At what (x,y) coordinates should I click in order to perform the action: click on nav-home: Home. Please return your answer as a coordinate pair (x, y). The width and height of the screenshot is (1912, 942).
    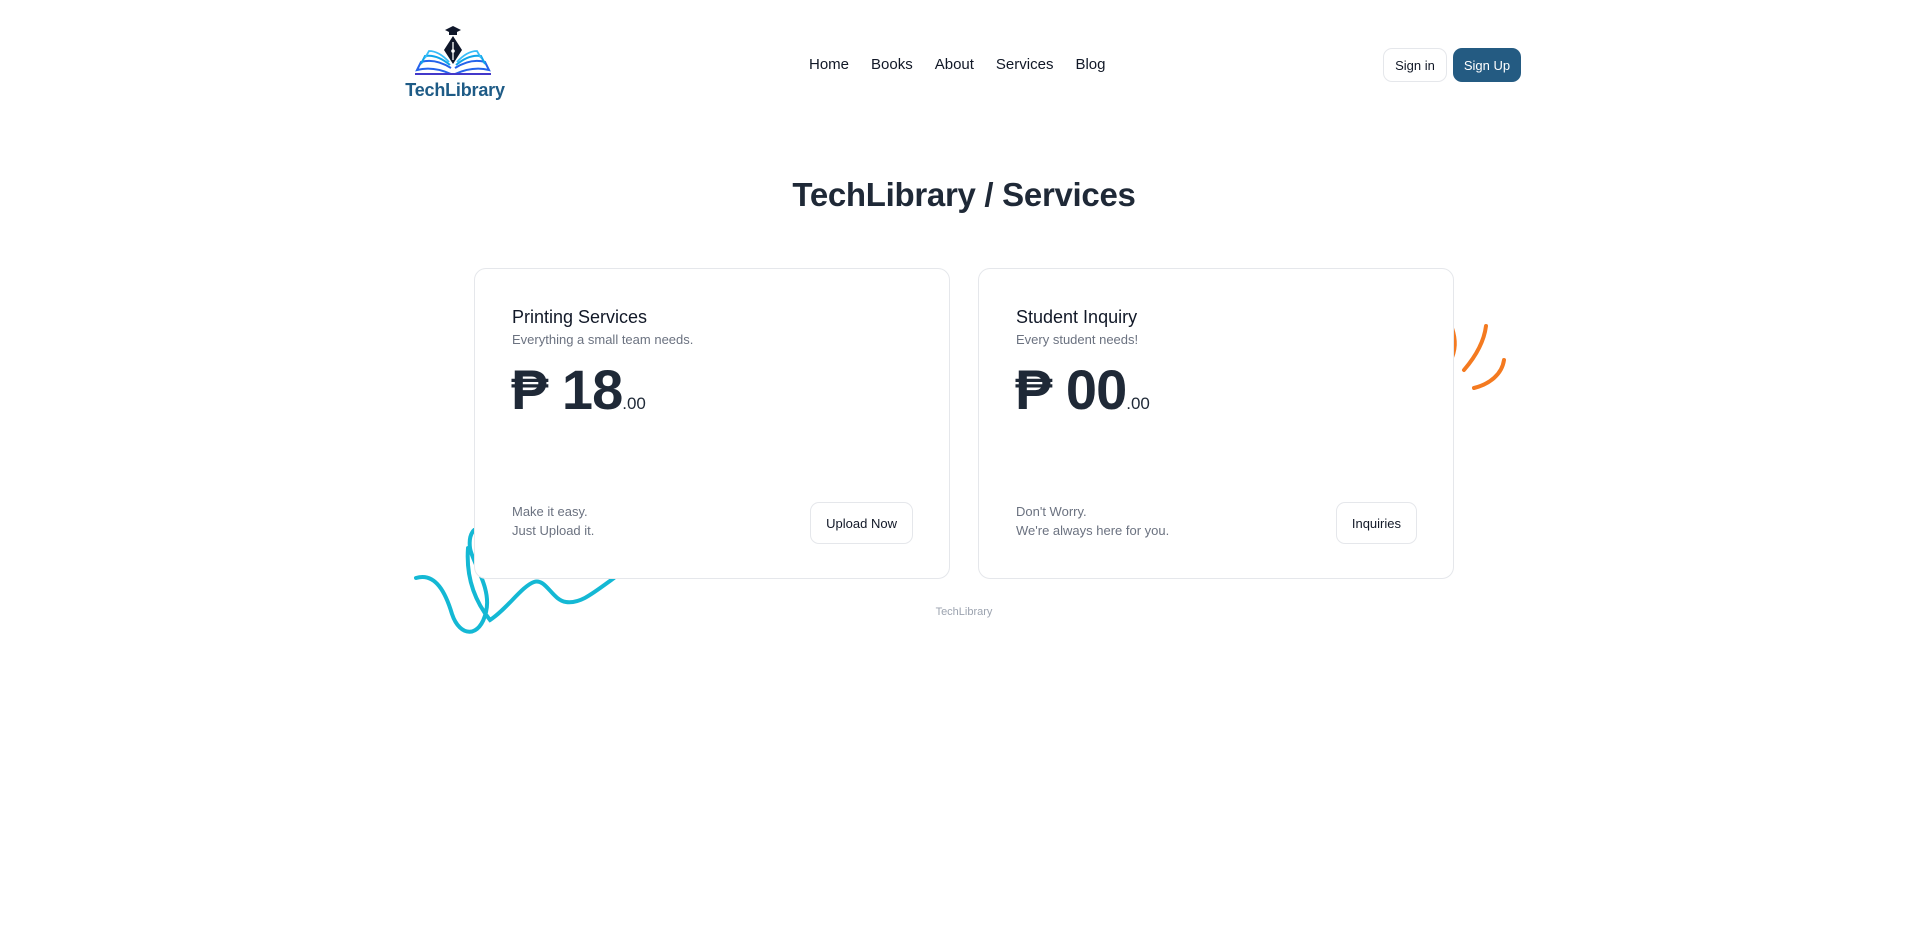
    Looking at the image, I should click on (829, 65).